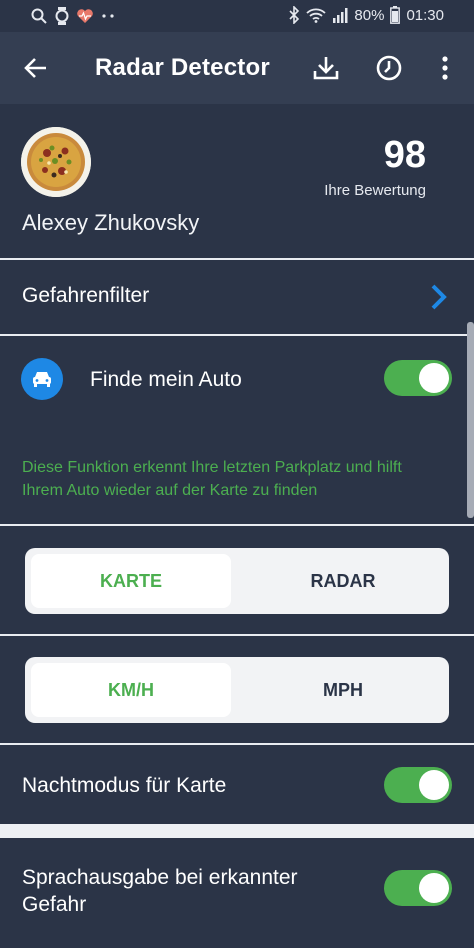 This screenshot has width=474, height=948. I want to click on score-value: 98, so click(404, 155).